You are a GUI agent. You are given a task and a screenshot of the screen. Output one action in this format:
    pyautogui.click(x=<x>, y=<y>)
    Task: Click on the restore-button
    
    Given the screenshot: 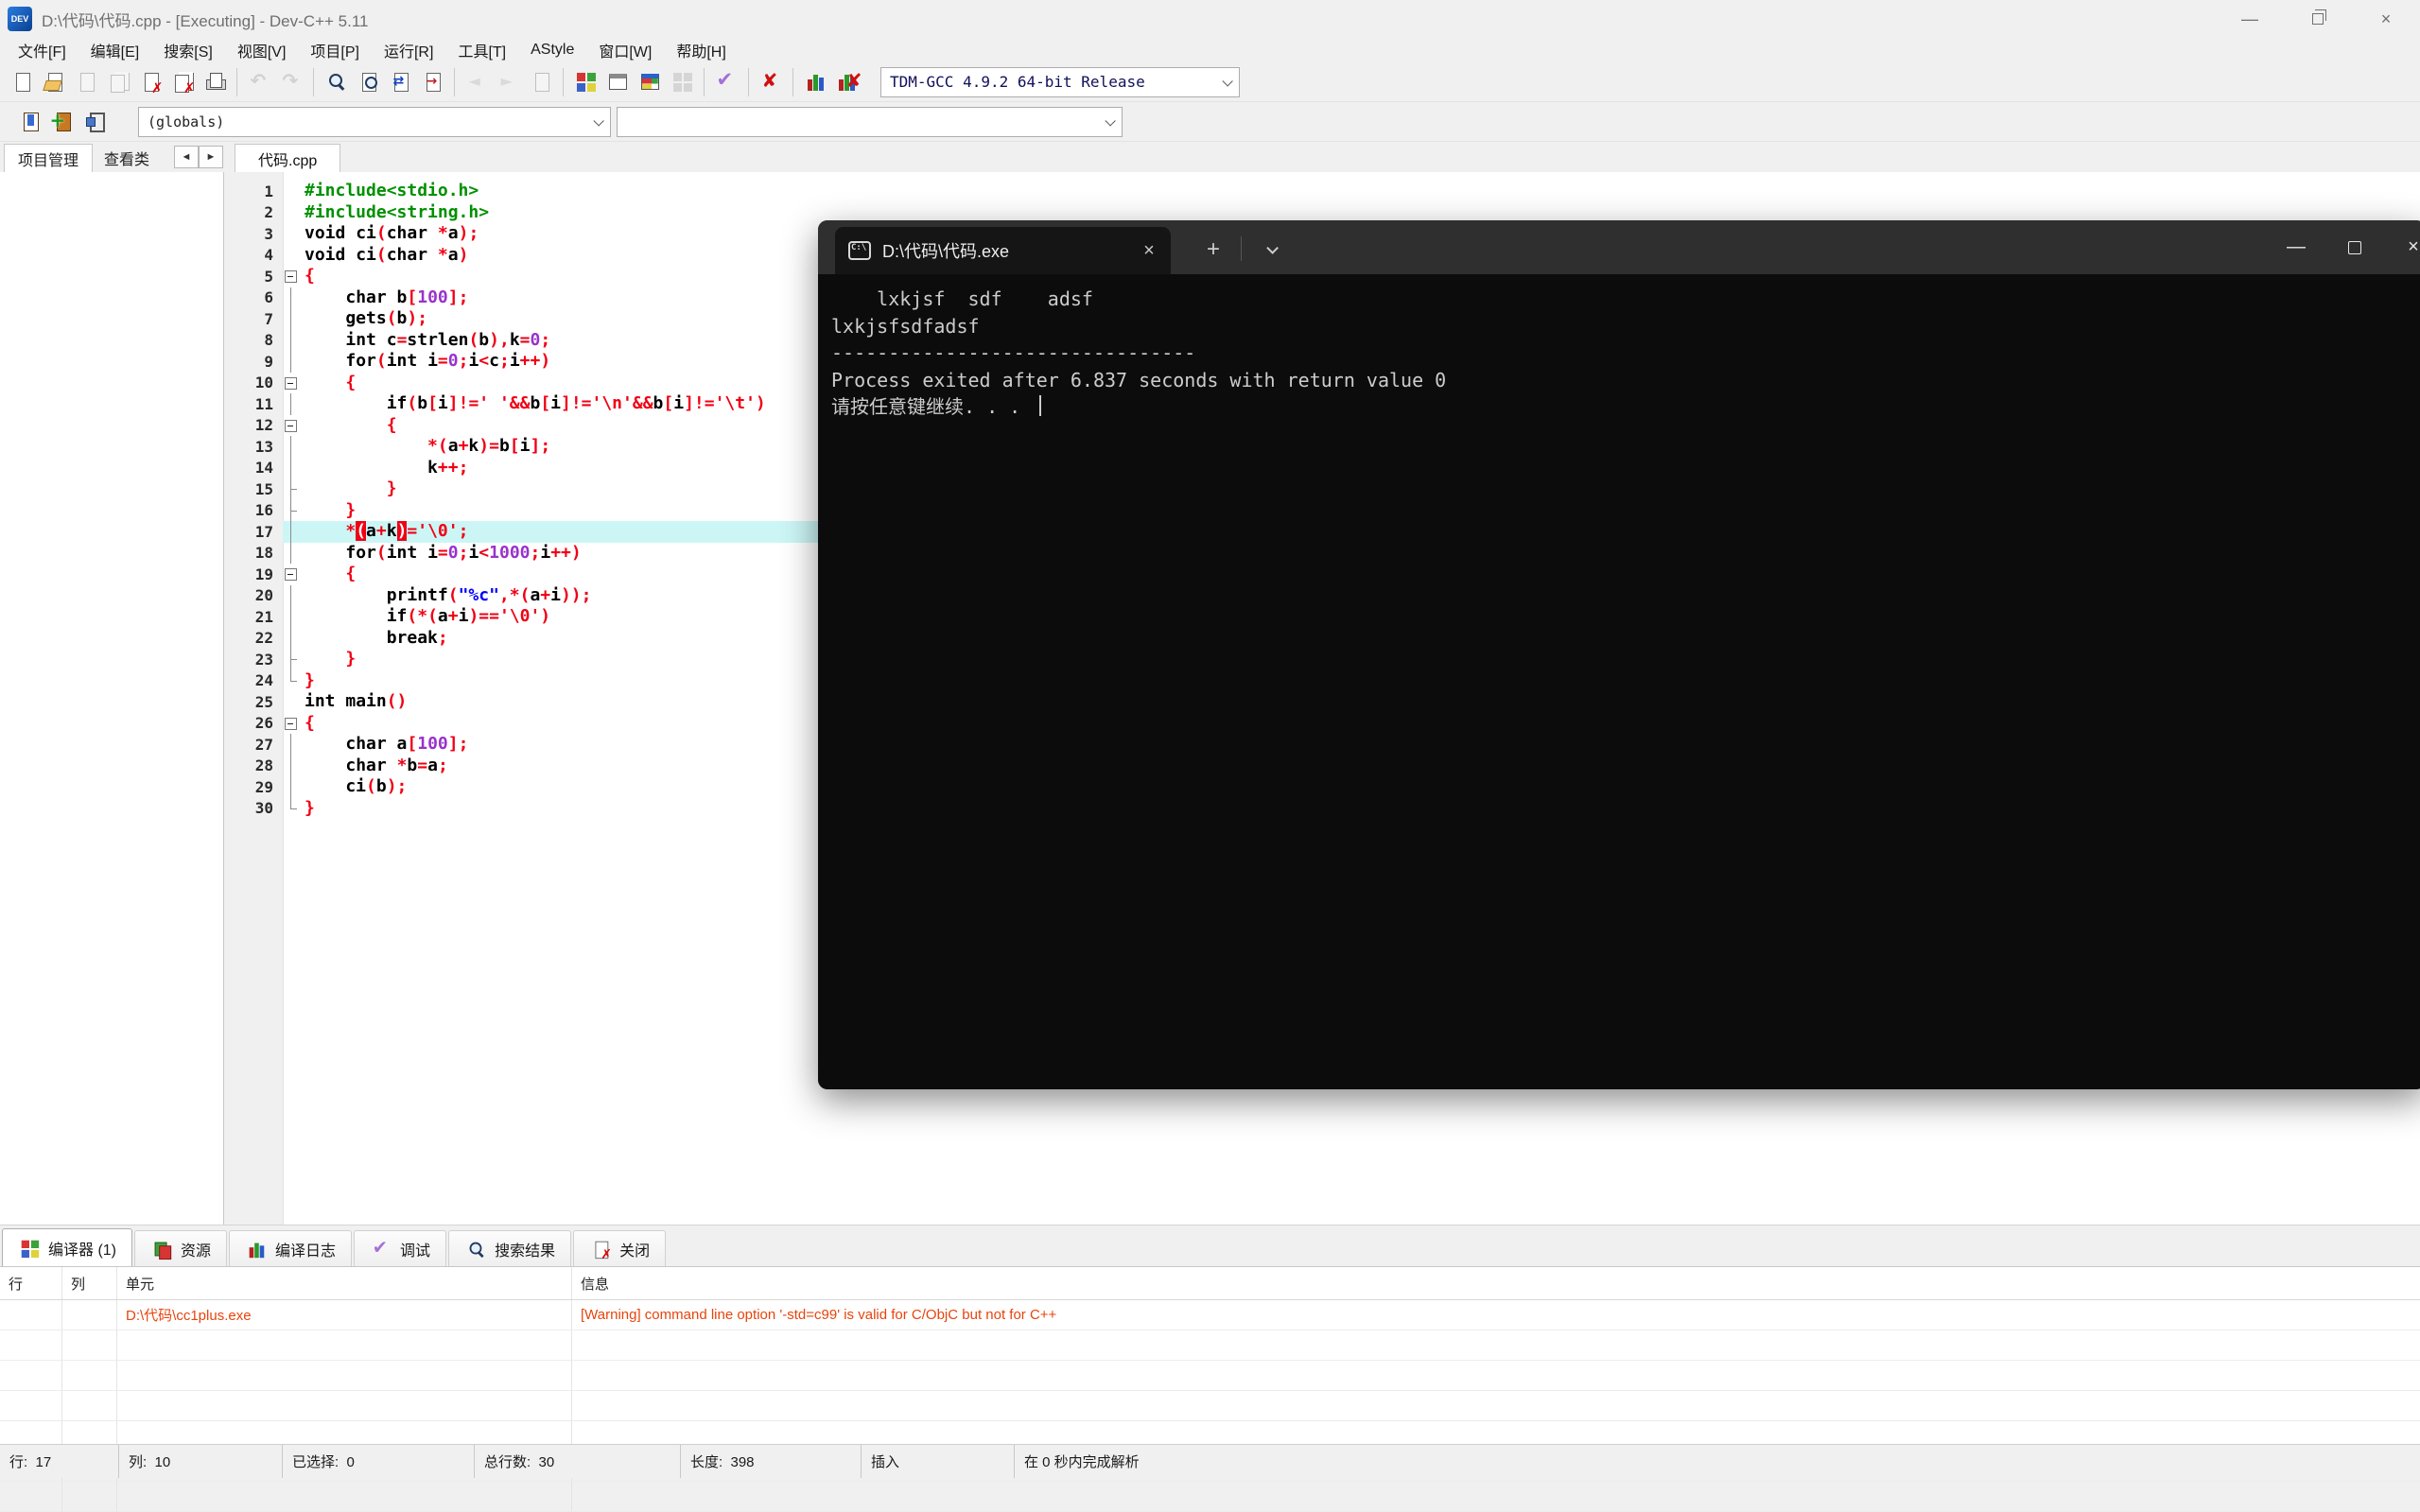 What is the action you would take?
    pyautogui.click(x=2318, y=19)
    